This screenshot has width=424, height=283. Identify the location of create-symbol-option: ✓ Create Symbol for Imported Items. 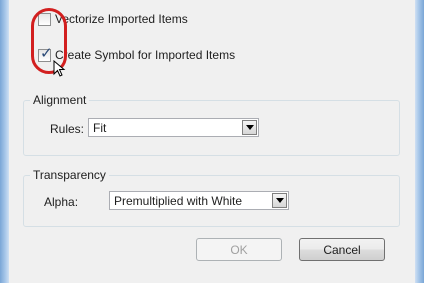
(136, 53).